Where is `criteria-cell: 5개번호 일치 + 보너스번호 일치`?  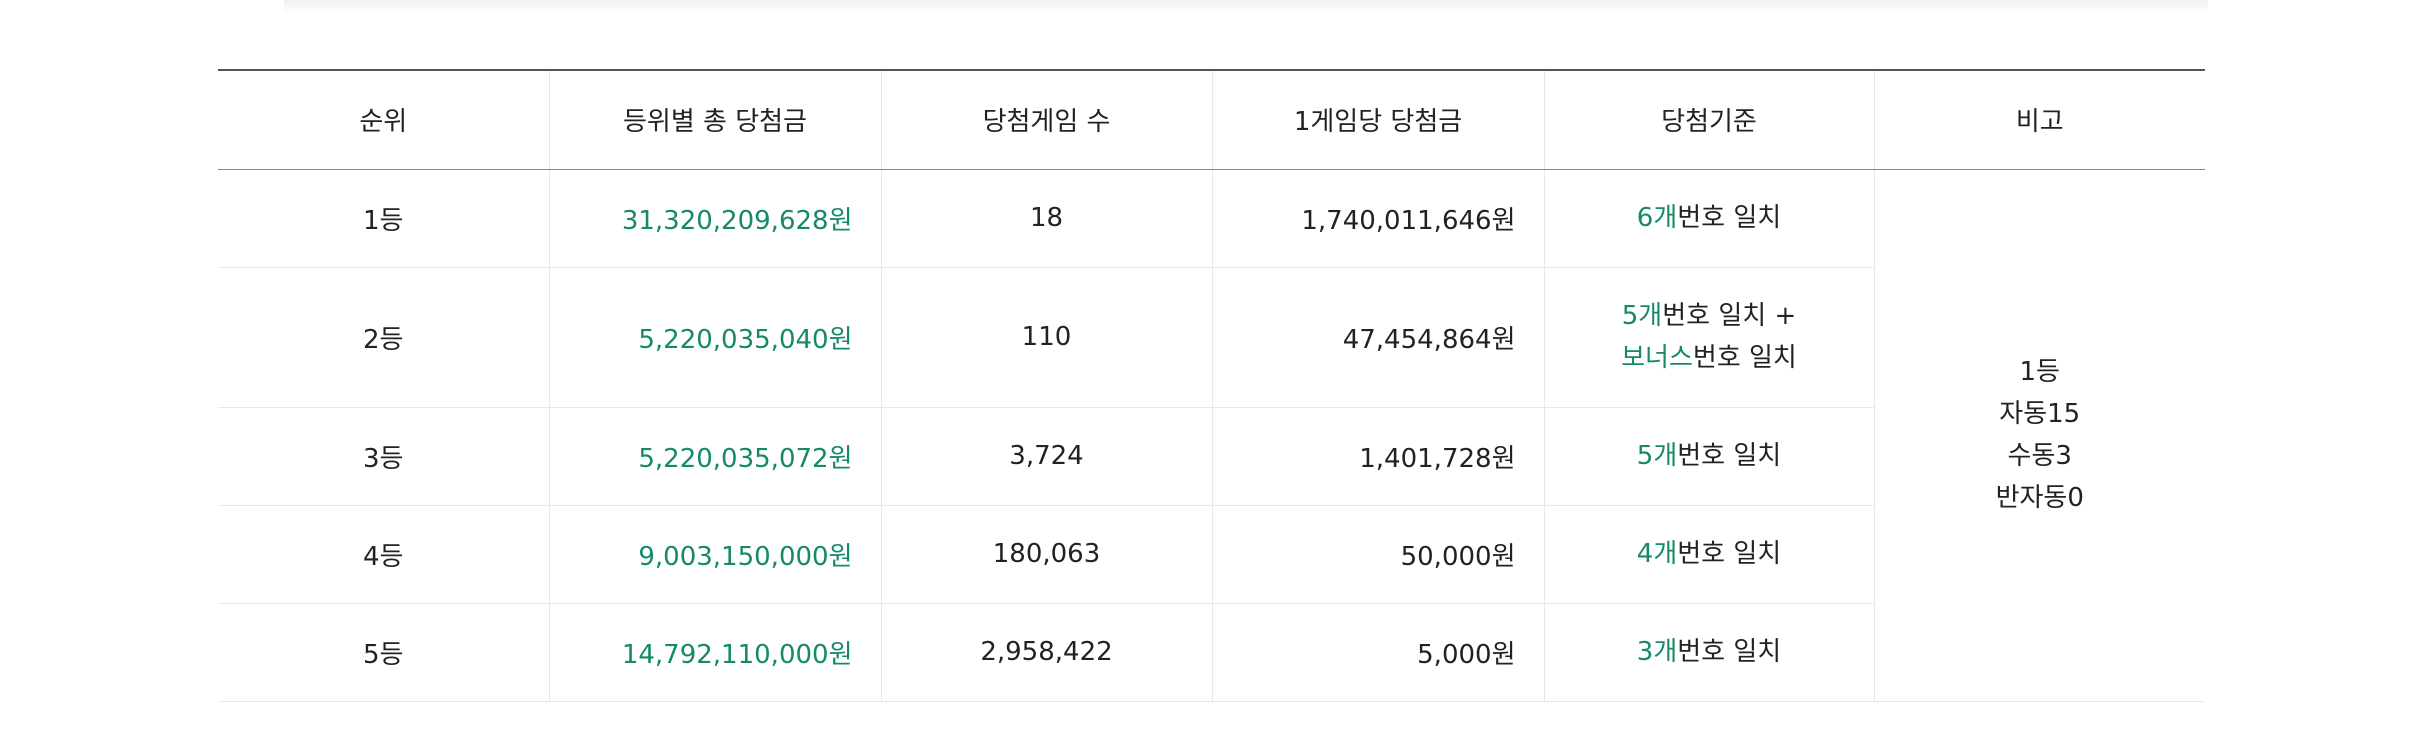 criteria-cell: 5개번호 일치 + 보너스번호 일치 is located at coordinates (1709, 337).